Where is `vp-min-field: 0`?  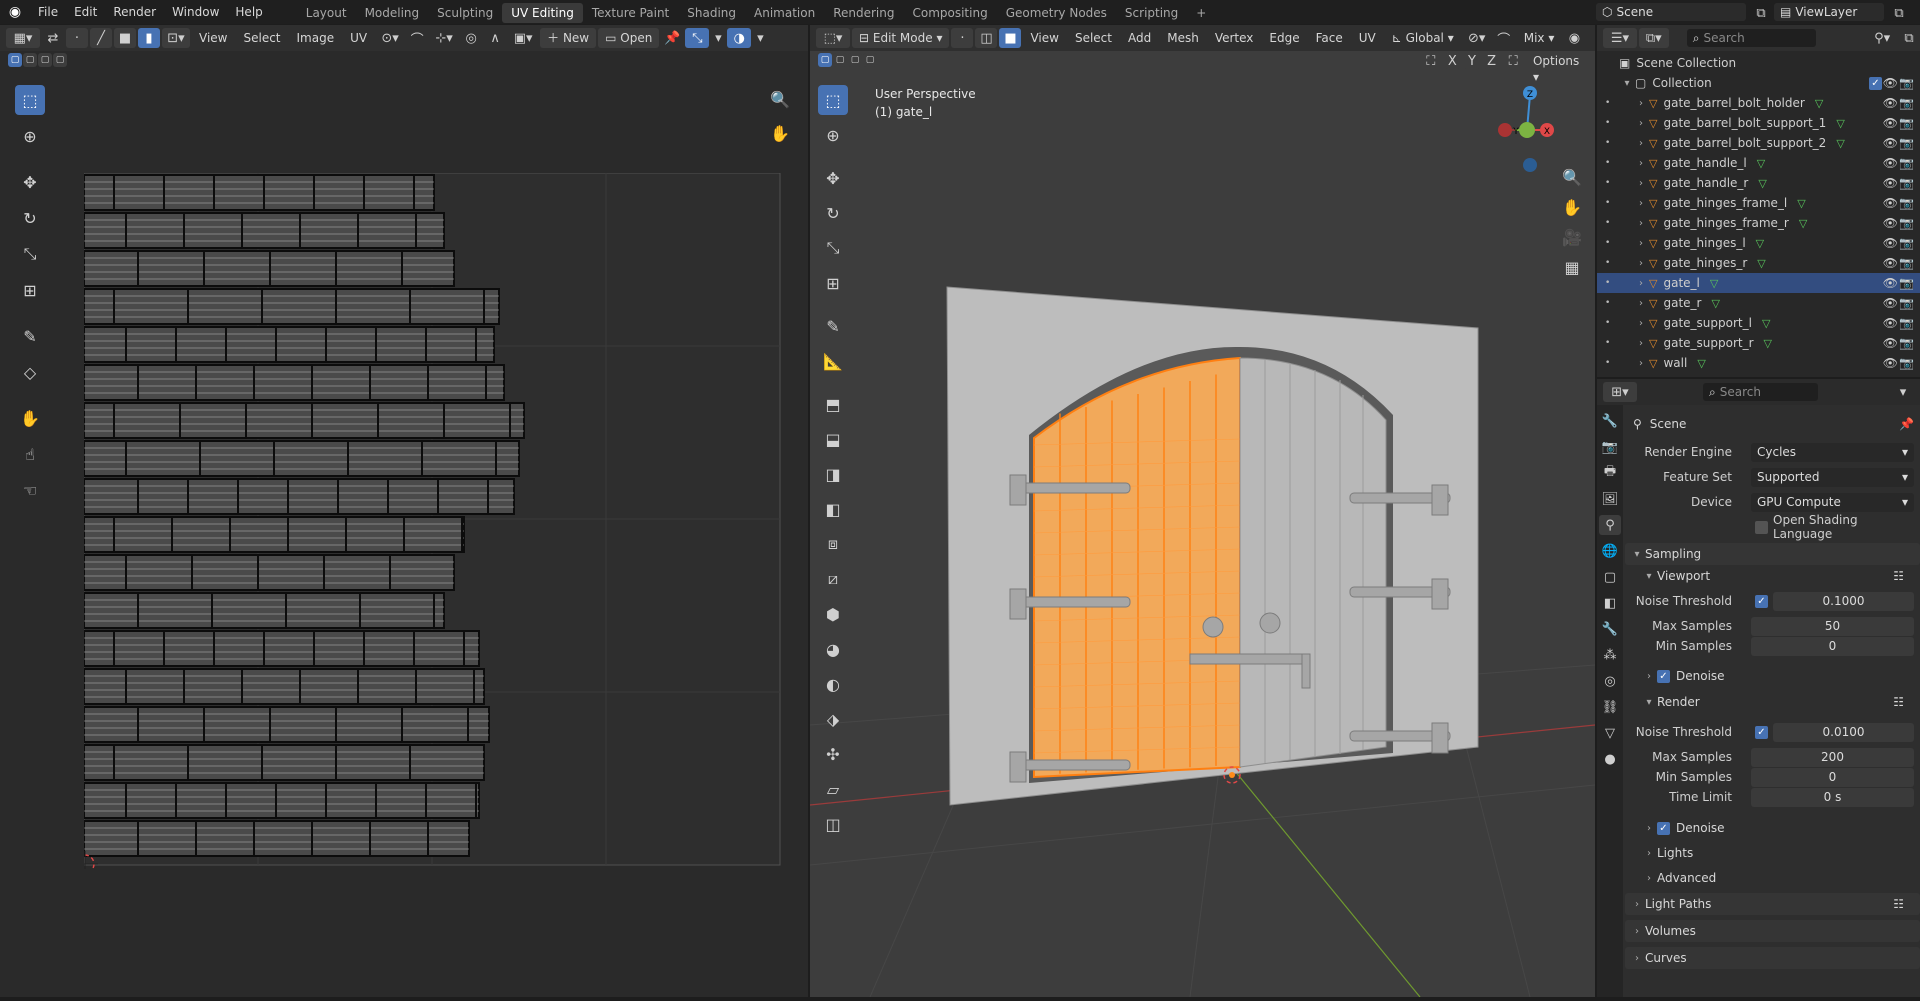
vp-min-field: 0 is located at coordinates (1832, 646).